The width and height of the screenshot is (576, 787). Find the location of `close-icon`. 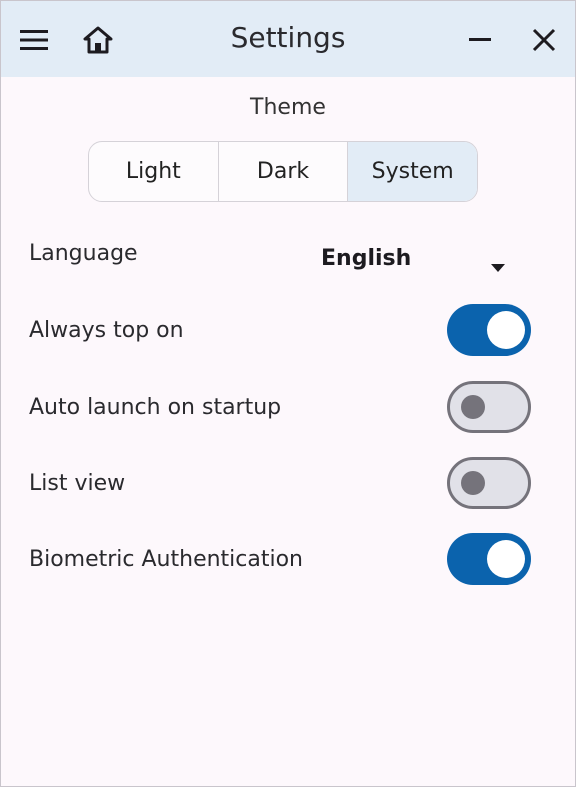

close-icon is located at coordinates (544, 40).